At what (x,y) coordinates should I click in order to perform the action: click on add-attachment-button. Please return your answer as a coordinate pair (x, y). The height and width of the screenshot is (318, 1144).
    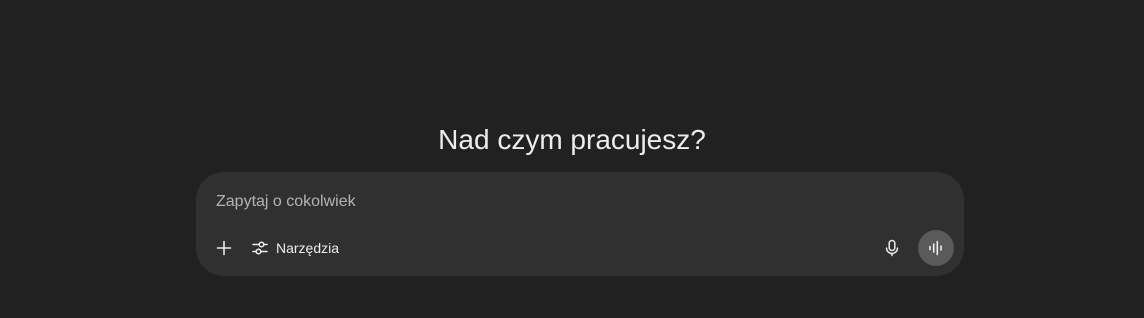
    Looking at the image, I should click on (224, 248).